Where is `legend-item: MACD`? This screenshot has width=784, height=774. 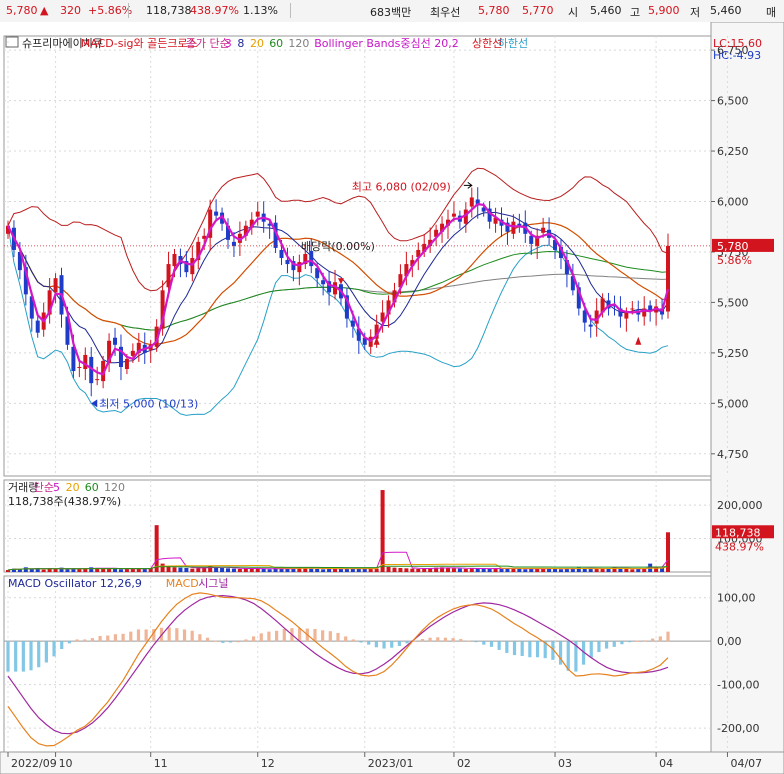 legend-item: MACD is located at coordinates (182, 583).